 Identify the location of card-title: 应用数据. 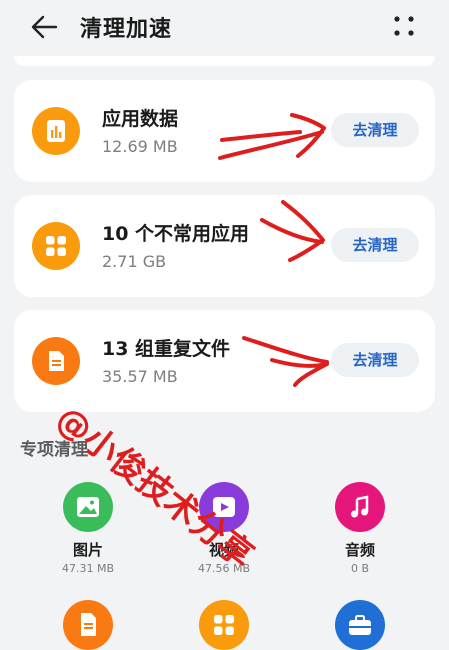
(140, 119).